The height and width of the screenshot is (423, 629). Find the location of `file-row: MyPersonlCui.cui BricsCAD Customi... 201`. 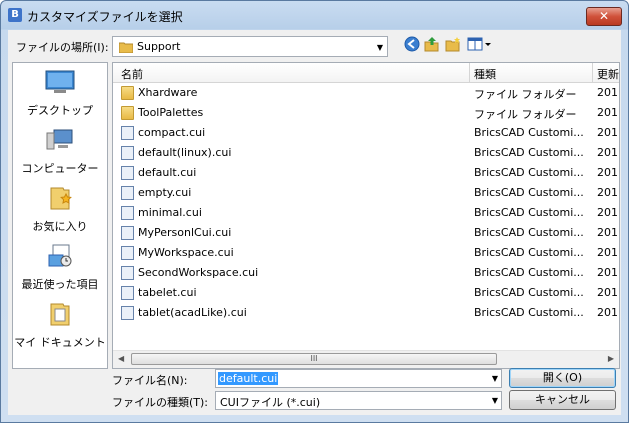

file-row: MyPersonlCui.cui BricsCAD Customi... 201 is located at coordinates (366, 233).